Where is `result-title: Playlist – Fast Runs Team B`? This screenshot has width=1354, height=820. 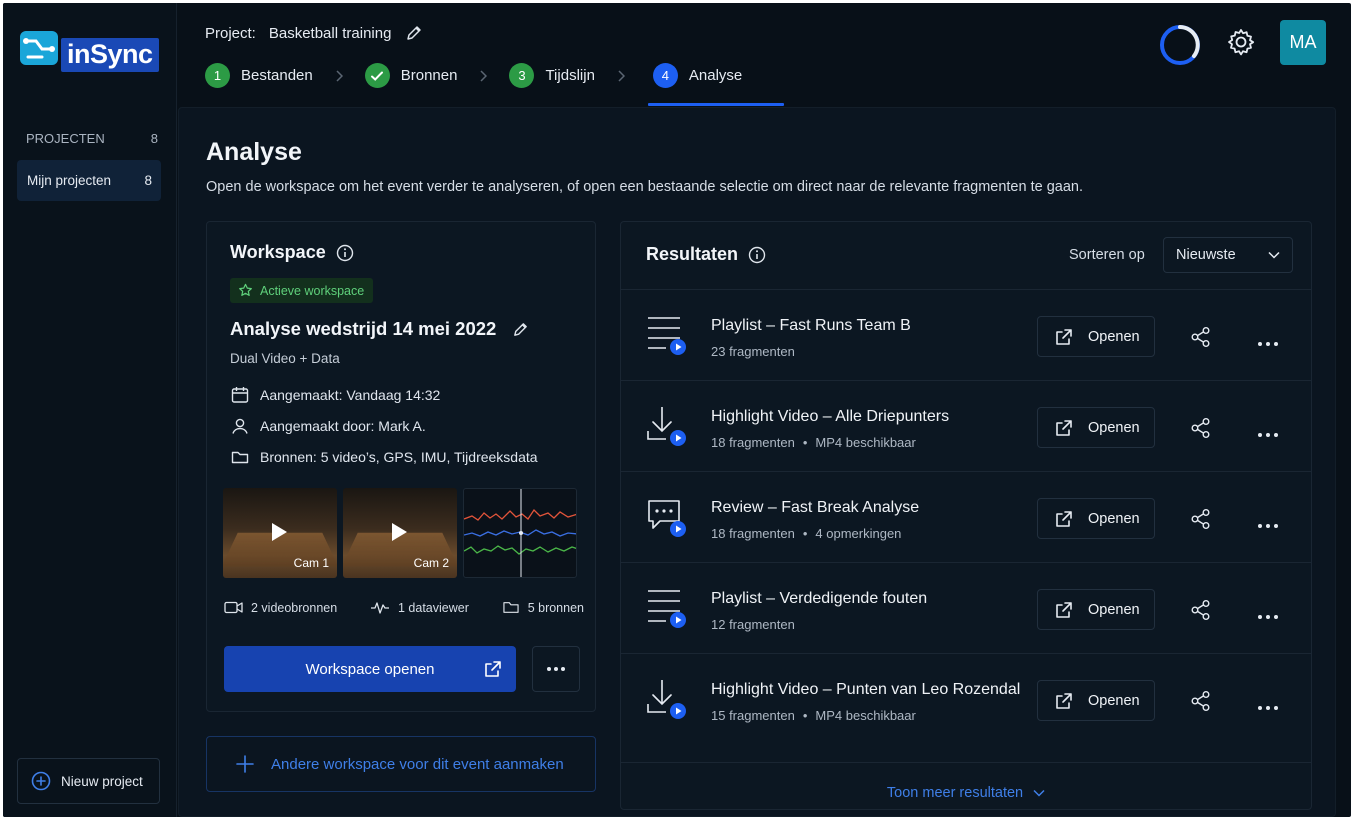 result-title: Playlist – Fast Runs Team B is located at coordinates (811, 325).